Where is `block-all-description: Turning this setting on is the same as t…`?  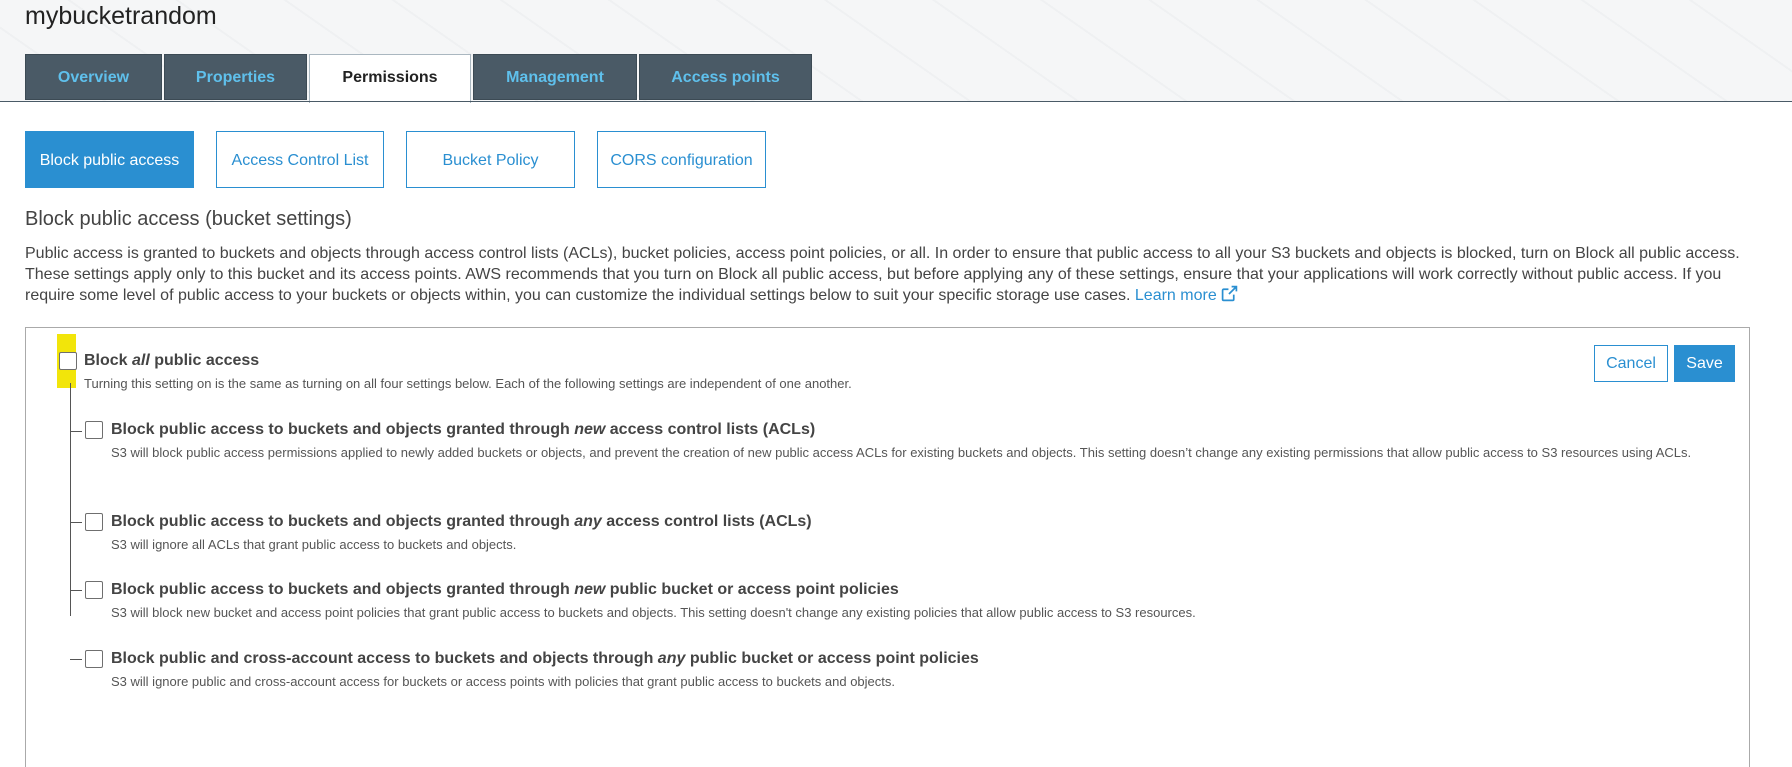
block-all-description: Turning this setting on is the same as t… is located at coordinates (468, 383).